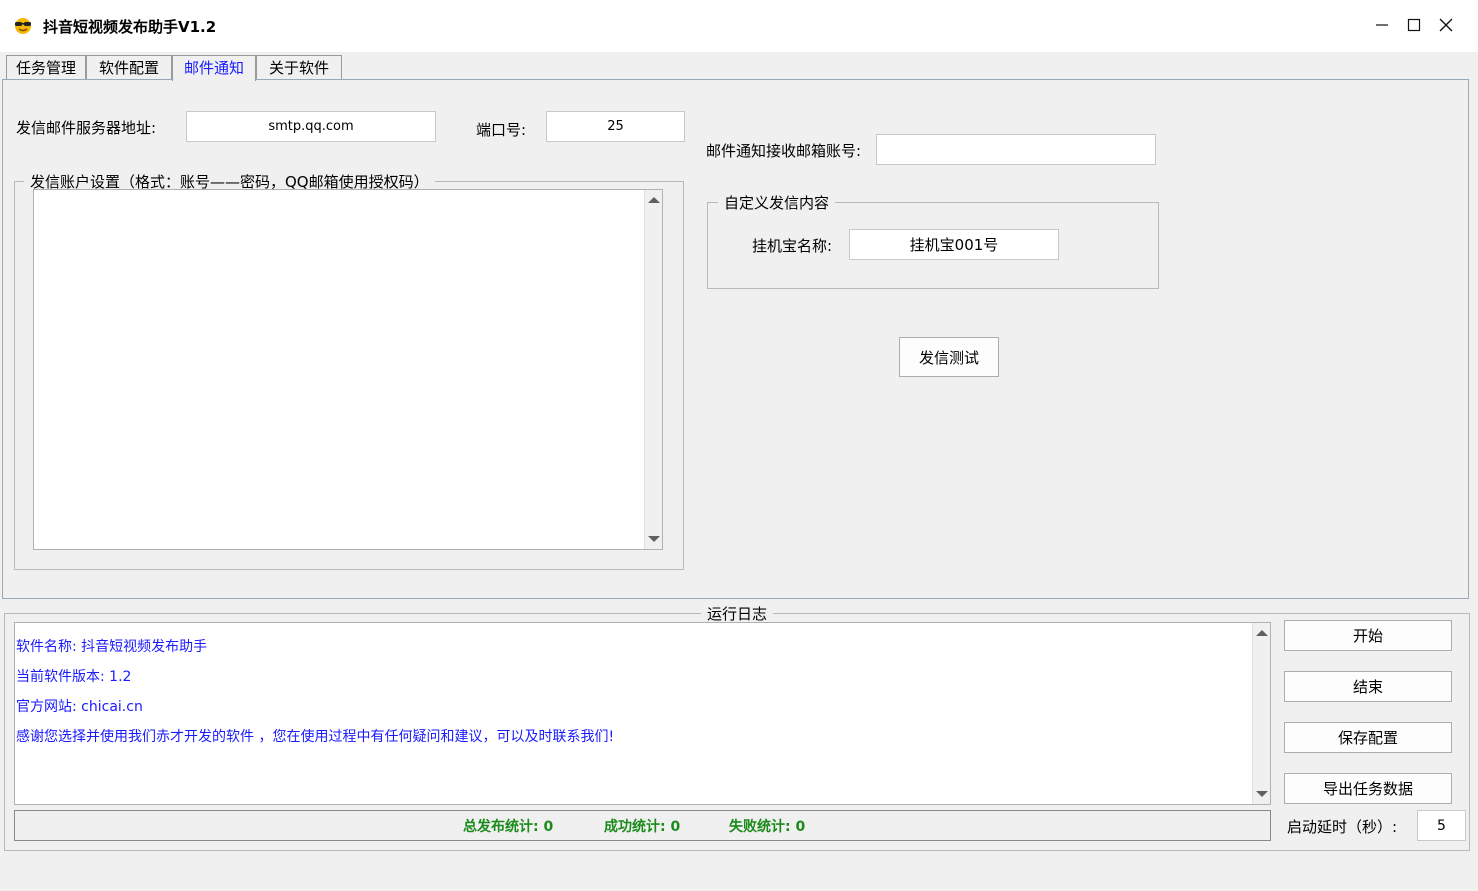  I want to click on account-scrollbar, so click(653, 369).